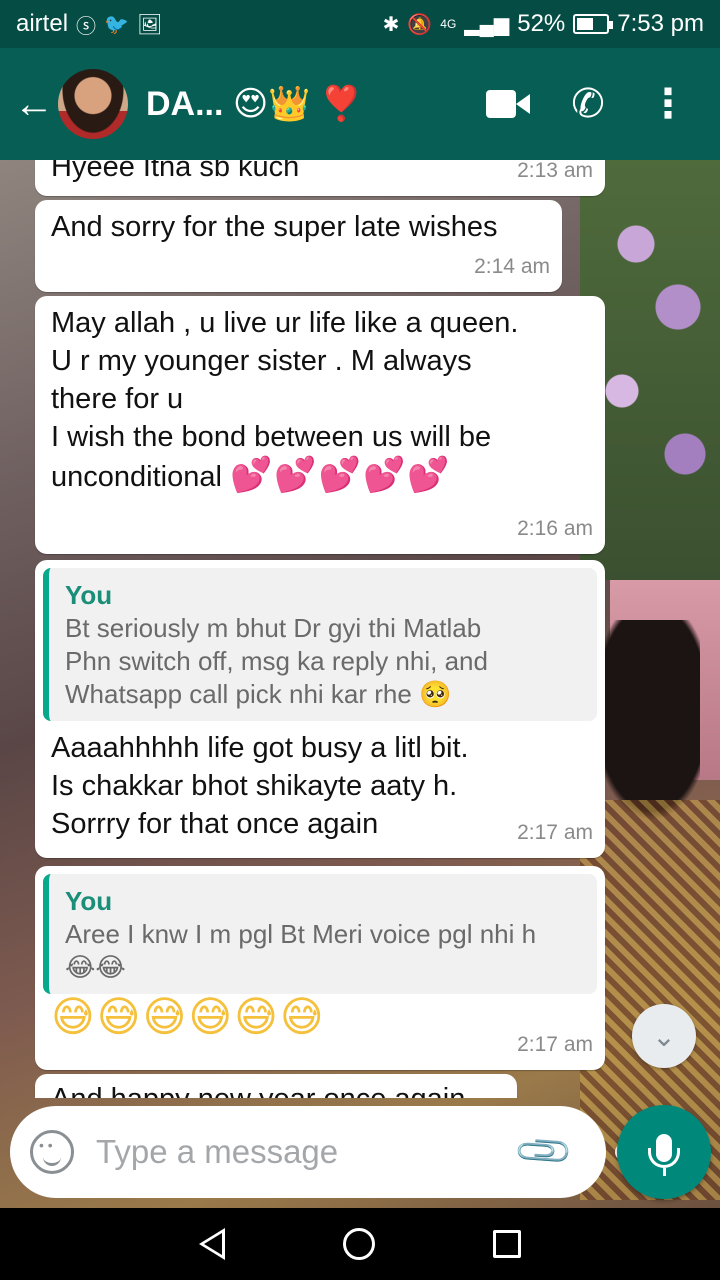 The image size is (720, 1280). I want to click on voice-record-button, so click(664, 1152).